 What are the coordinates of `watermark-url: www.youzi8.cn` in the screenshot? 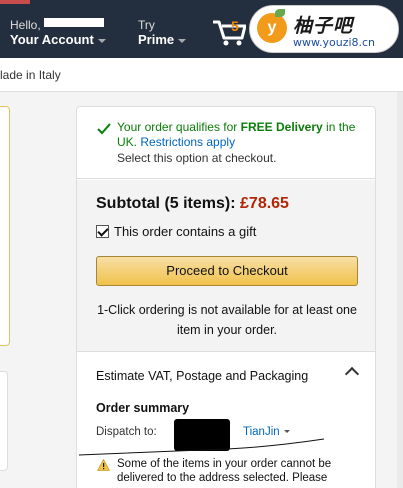 It's located at (334, 42).